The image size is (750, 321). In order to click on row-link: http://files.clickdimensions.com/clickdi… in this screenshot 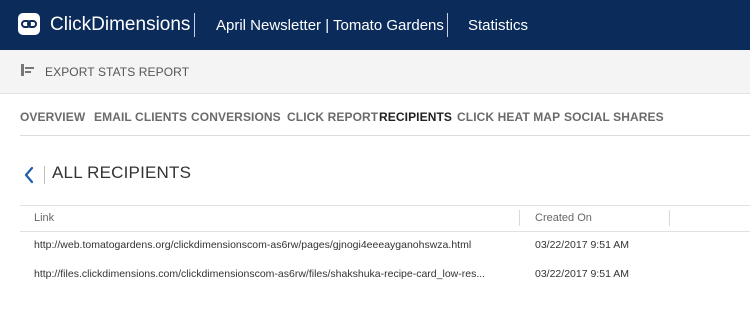, I will do `click(273, 274)`.